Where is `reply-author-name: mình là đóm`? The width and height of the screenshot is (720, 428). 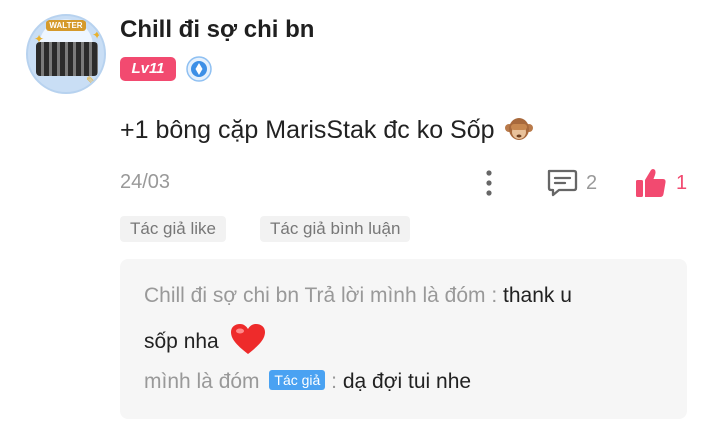
reply-author-name: mình là đóm is located at coordinates (202, 381).